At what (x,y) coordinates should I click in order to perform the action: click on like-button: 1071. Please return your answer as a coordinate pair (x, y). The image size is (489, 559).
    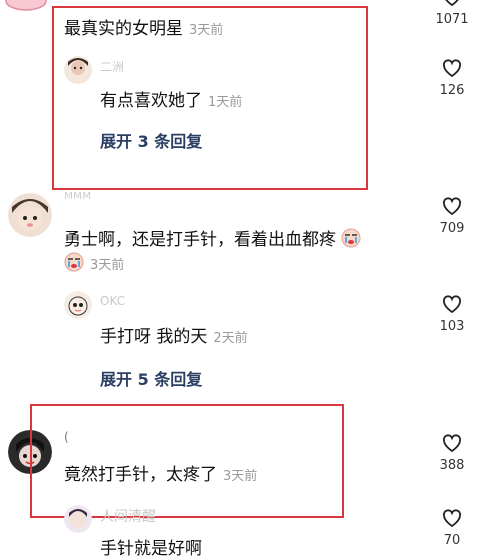
    Looking at the image, I should click on (452, 13).